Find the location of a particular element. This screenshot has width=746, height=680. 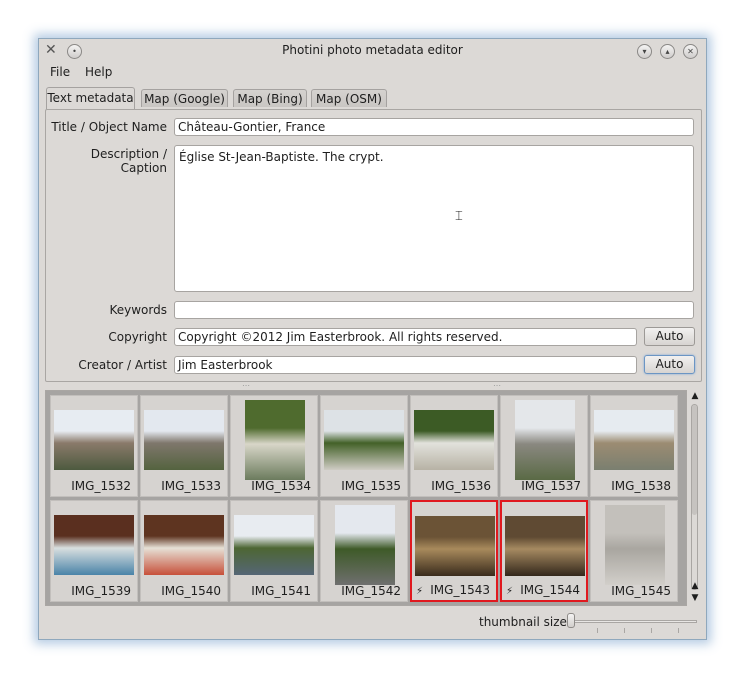

thumbnail-caption: IMG_1541 is located at coordinates (281, 591).